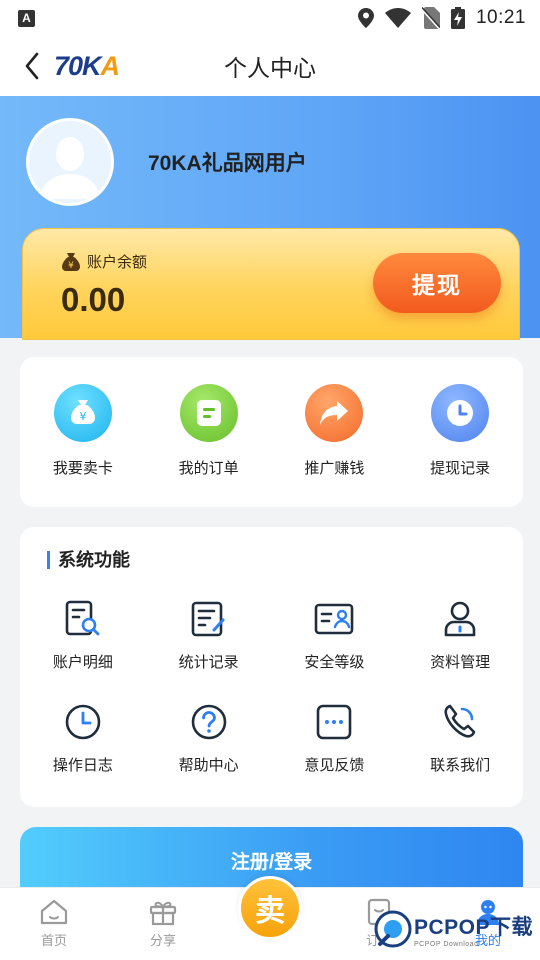 This screenshot has width=540, height=960. Describe the element at coordinates (227, 163) in the screenshot. I see `username: 70KA礼品网用户` at that location.